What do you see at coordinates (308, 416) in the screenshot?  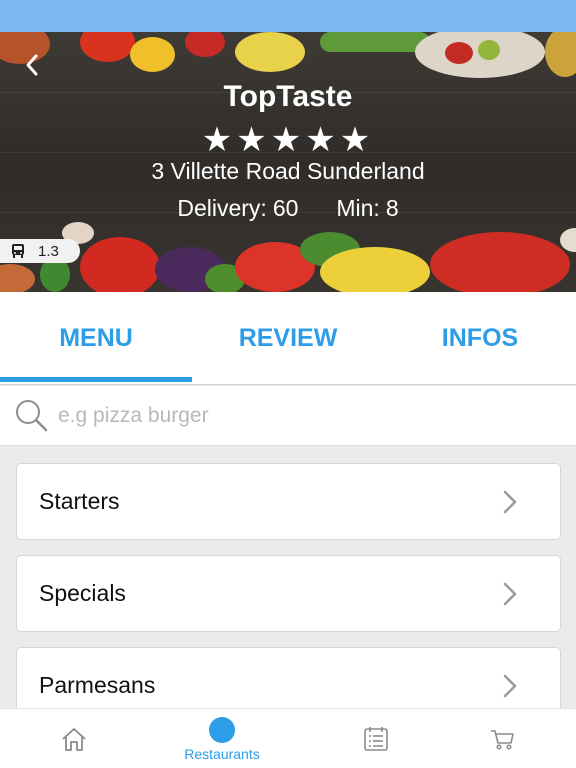 I see `search-input` at bounding box center [308, 416].